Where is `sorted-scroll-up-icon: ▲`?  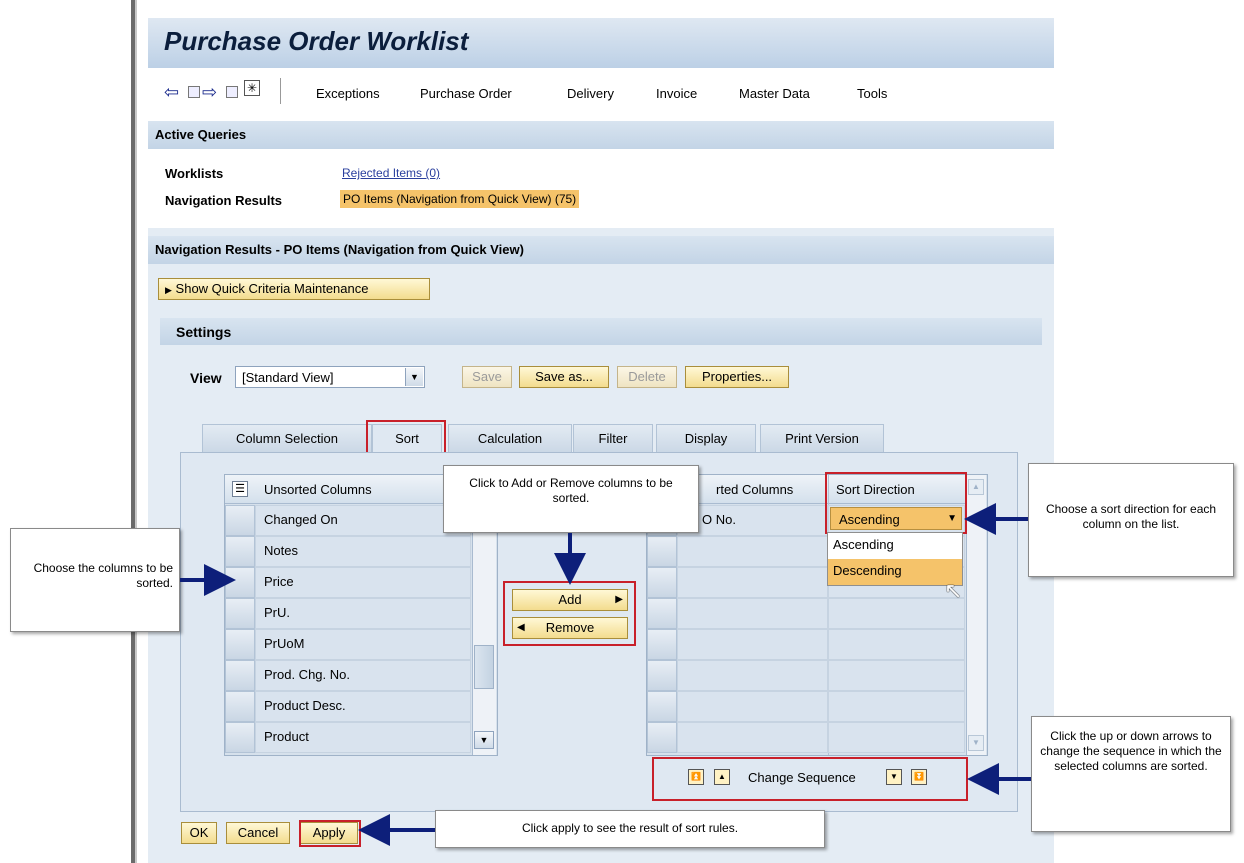 sorted-scroll-up-icon: ▲ is located at coordinates (976, 487).